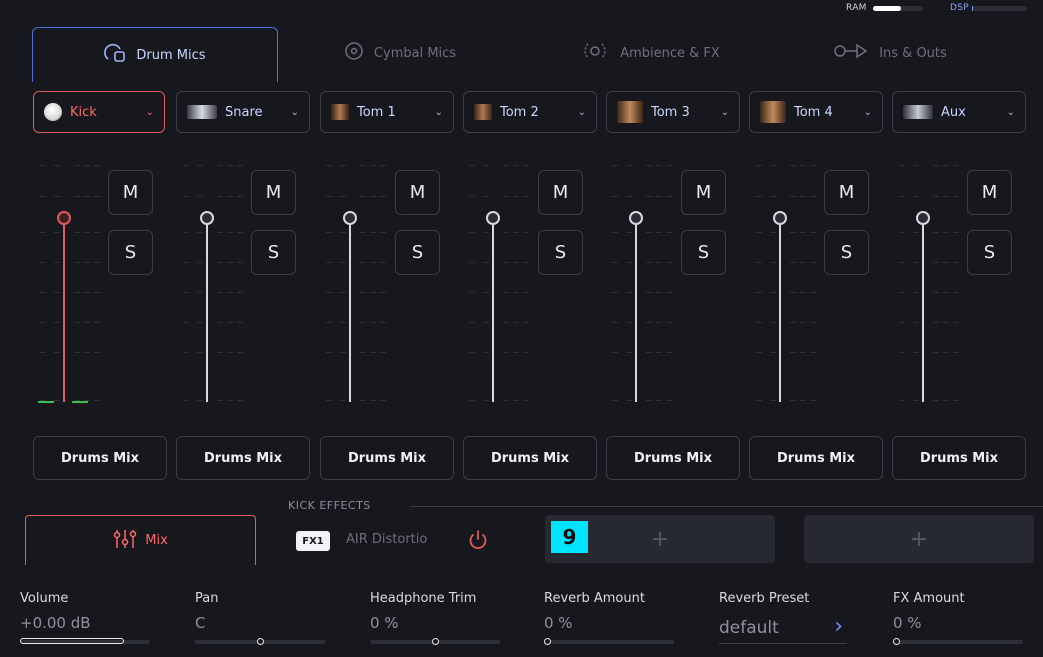 The width and height of the screenshot is (1043, 657). What do you see at coordinates (207, 218) in the screenshot?
I see `fader-handle-snare` at bounding box center [207, 218].